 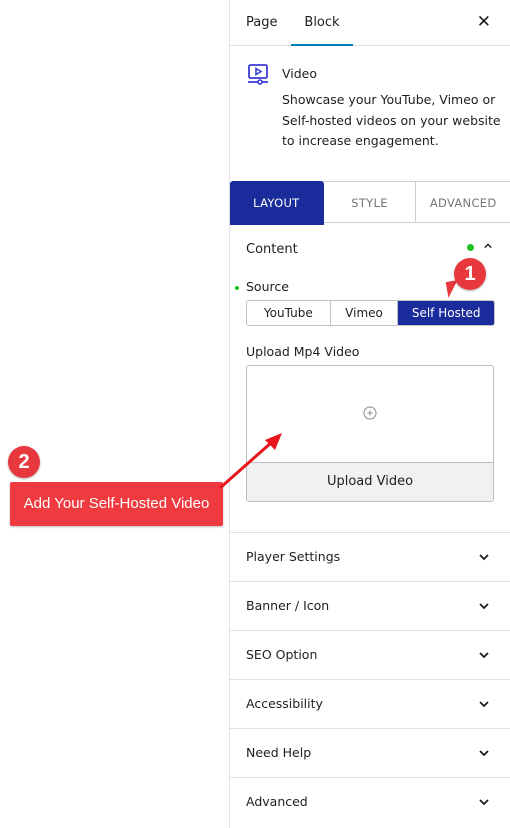 I want to click on section-label: SEO Option, so click(x=282, y=654).